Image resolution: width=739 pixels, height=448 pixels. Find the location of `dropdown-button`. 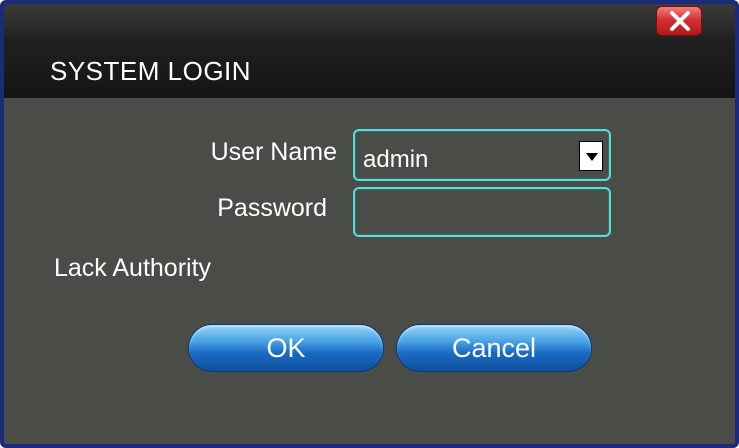

dropdown-button is located at coordinates (591, 156).